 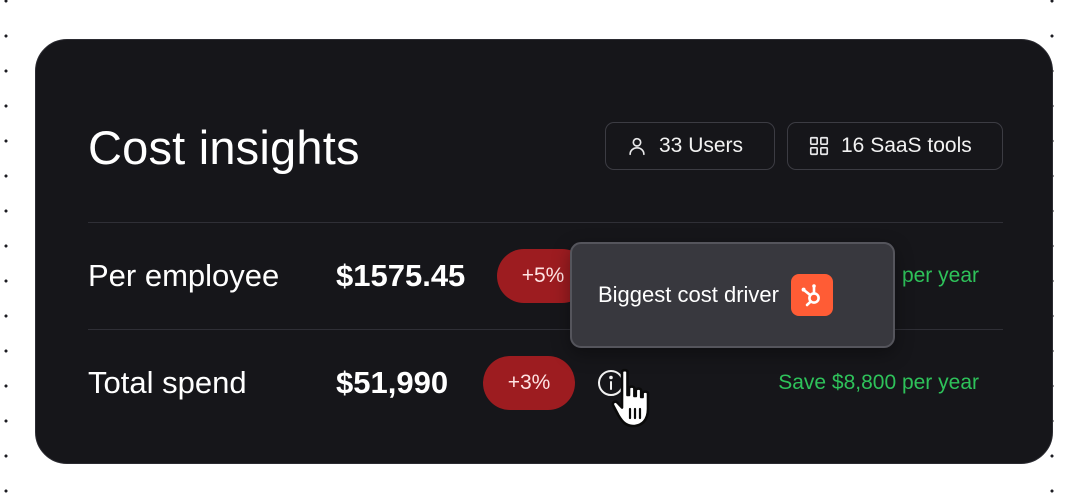 What do you see at coordinates (811, 295) in the screenshot?
I see `hubspot-logo-icon` at bounding box center [811, 295].